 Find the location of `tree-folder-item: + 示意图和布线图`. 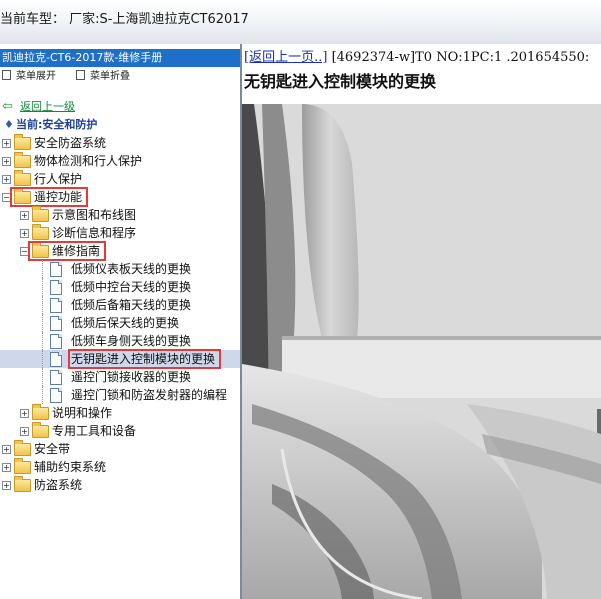

tree-folder-item: + 示意图和布线图 is located at coordinates (120, 215).